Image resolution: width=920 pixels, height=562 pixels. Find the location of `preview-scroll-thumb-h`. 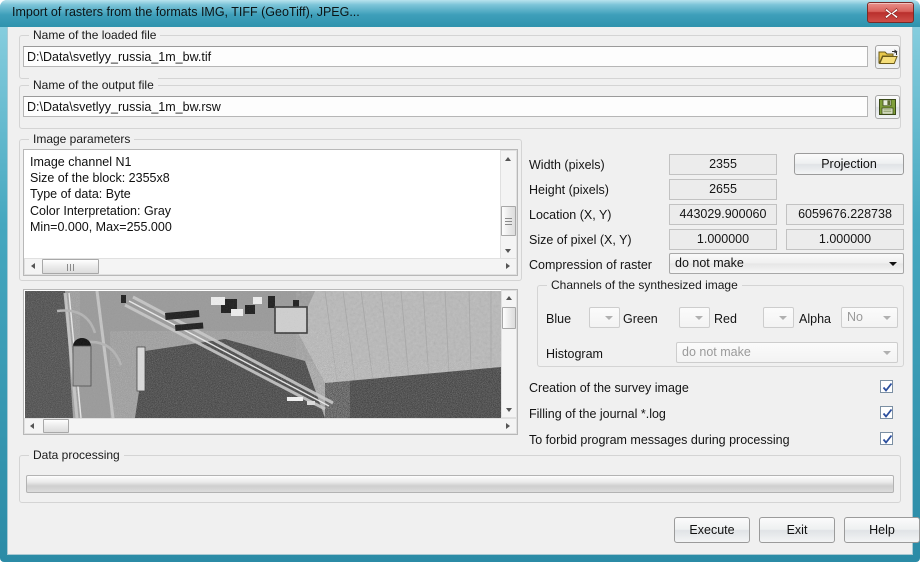

preview-scroll-thumb-h is located at coordinates (56, 426).